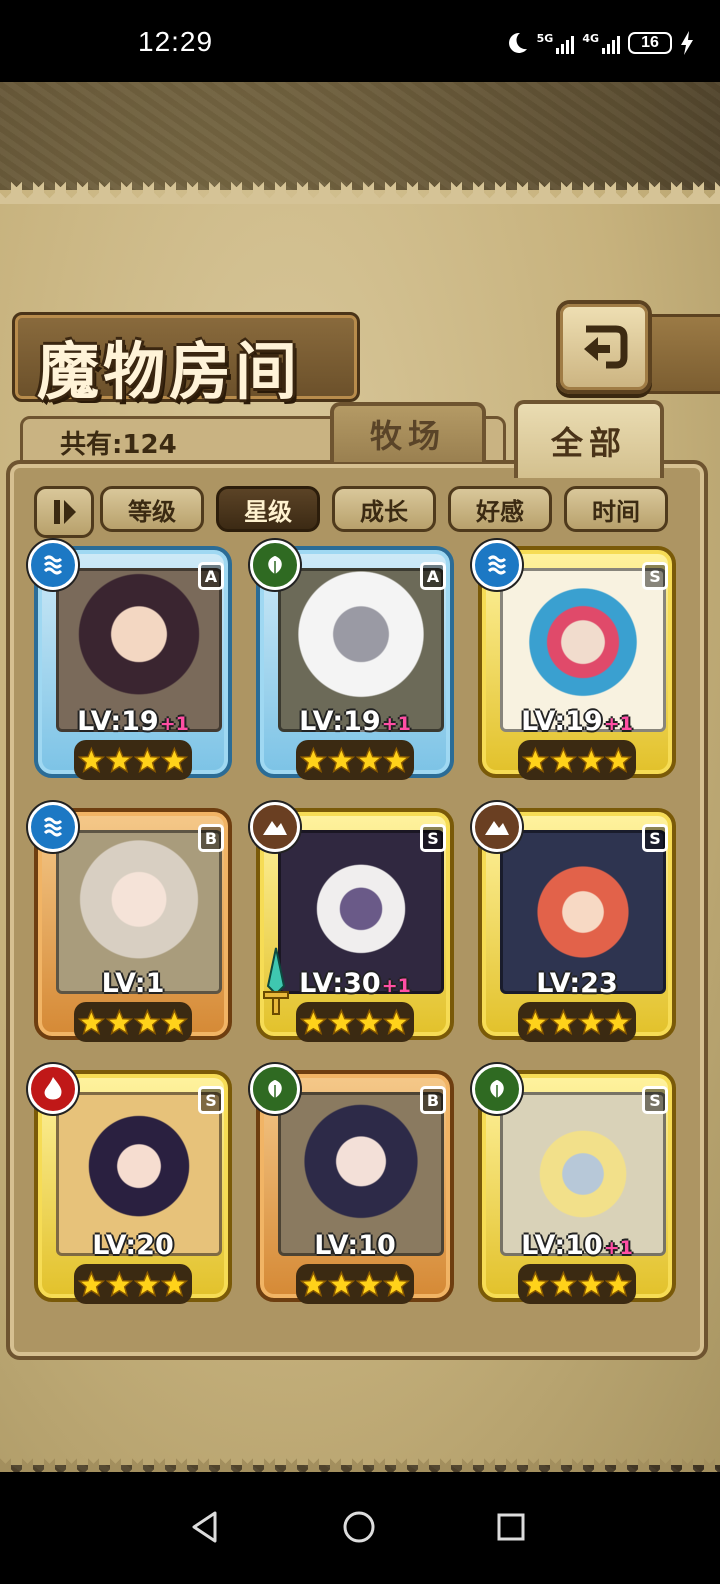 This screenshot has height=1584, width=720. I want to click on charging-icon, so click(687, 43).